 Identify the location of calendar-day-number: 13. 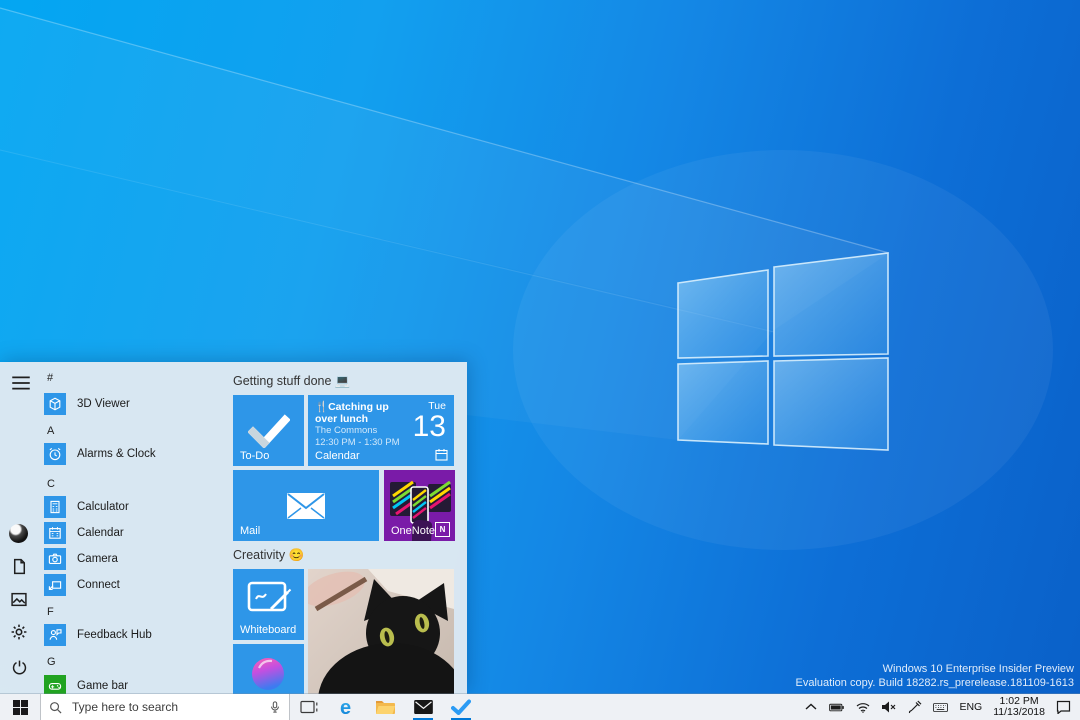
(429, 426).